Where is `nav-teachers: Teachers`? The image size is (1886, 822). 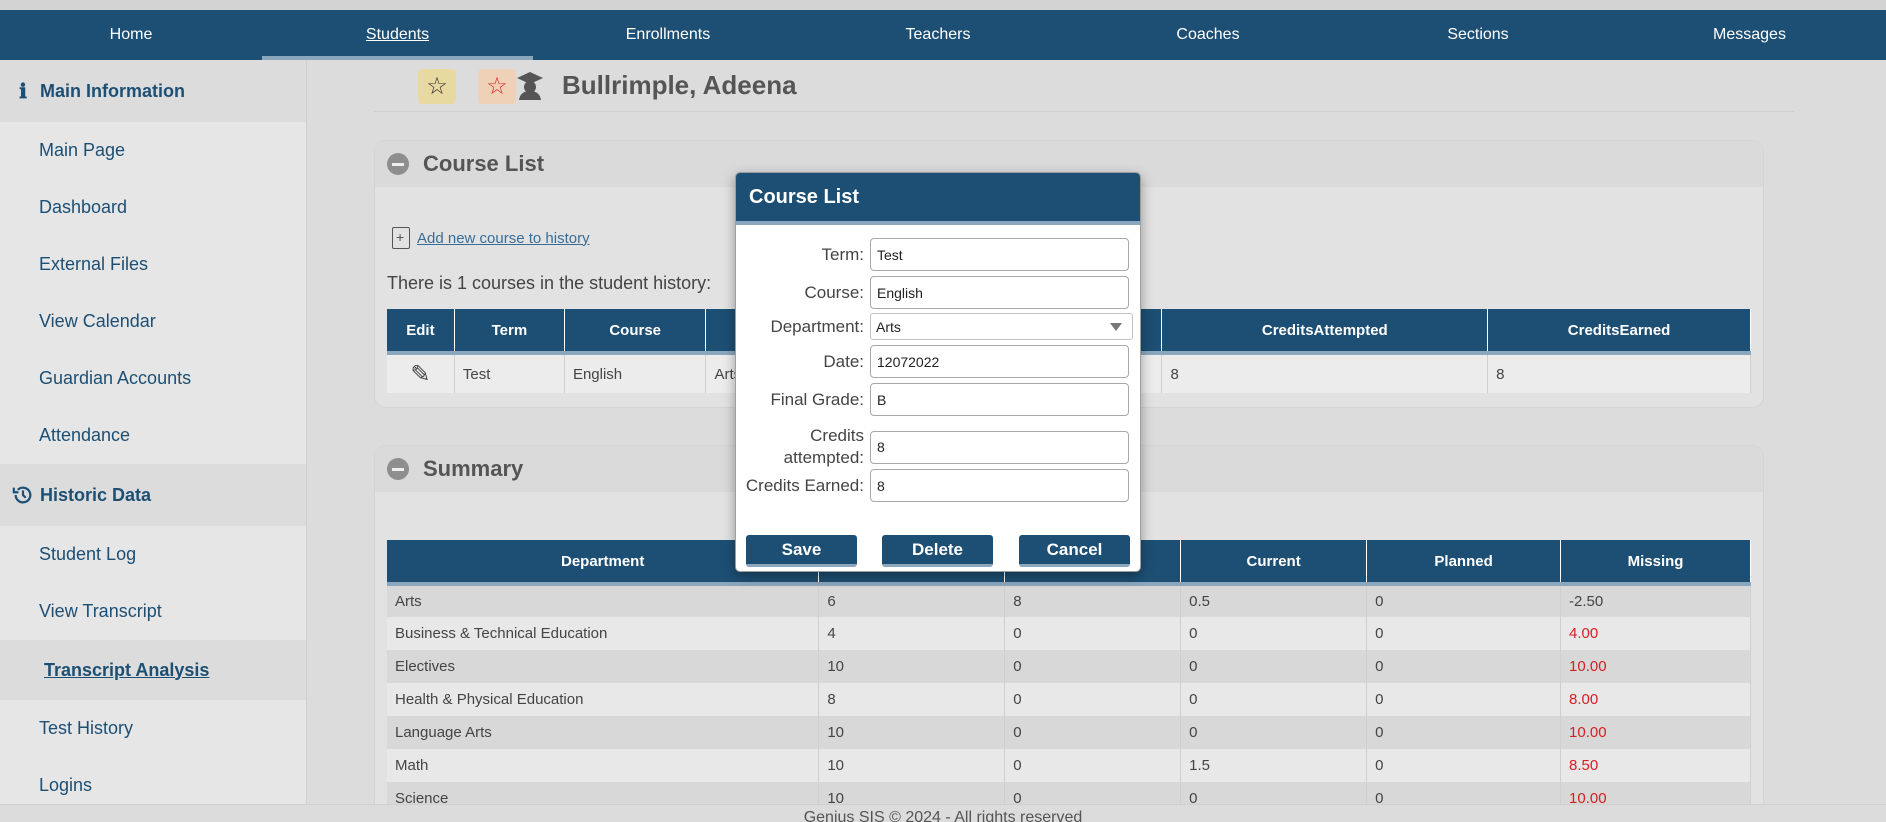
nav-teachers: Teachers is located at coordinates (938, 35).